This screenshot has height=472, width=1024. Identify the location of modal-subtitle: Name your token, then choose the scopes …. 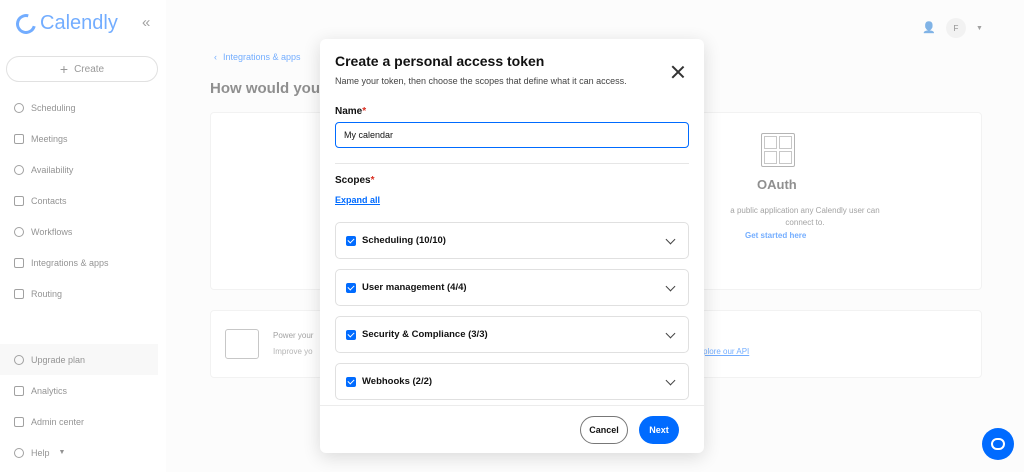
(481, 81).